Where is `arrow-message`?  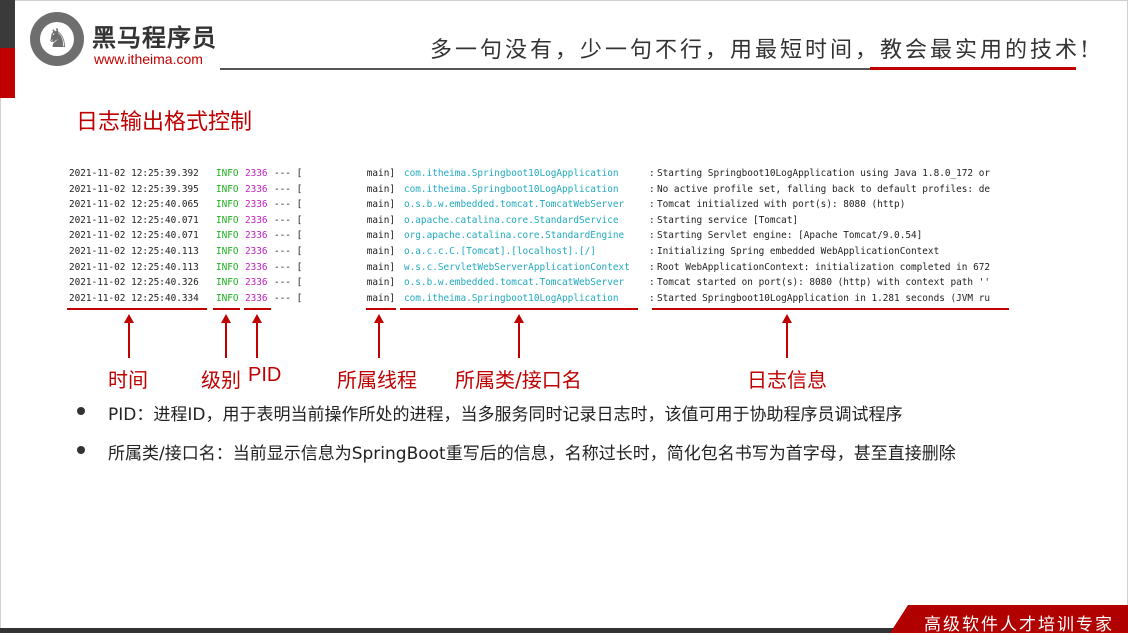
arrow-message is located at coordinates (787, 340).